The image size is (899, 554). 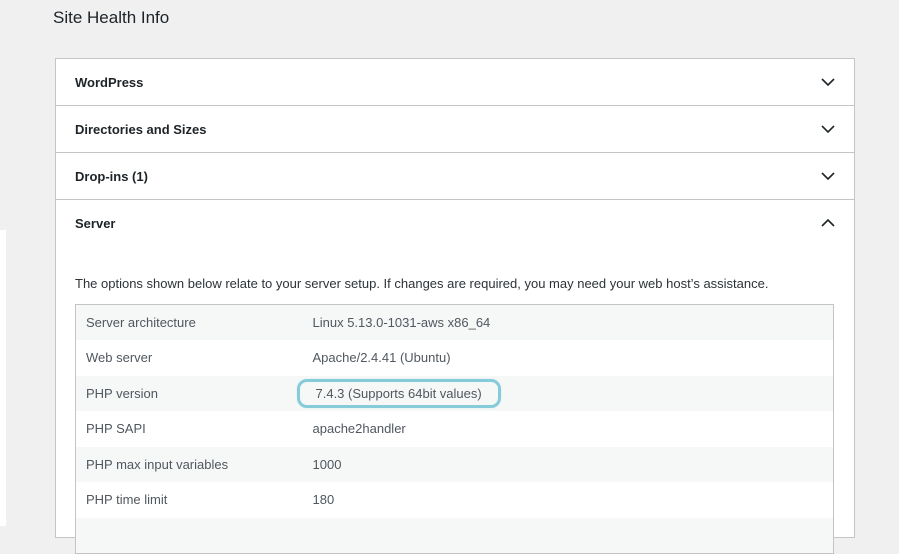 What do you see at coordinates (568, 429) in the screenshot?
I see `row-value: apache2handler` at bounding box center [568, 429].